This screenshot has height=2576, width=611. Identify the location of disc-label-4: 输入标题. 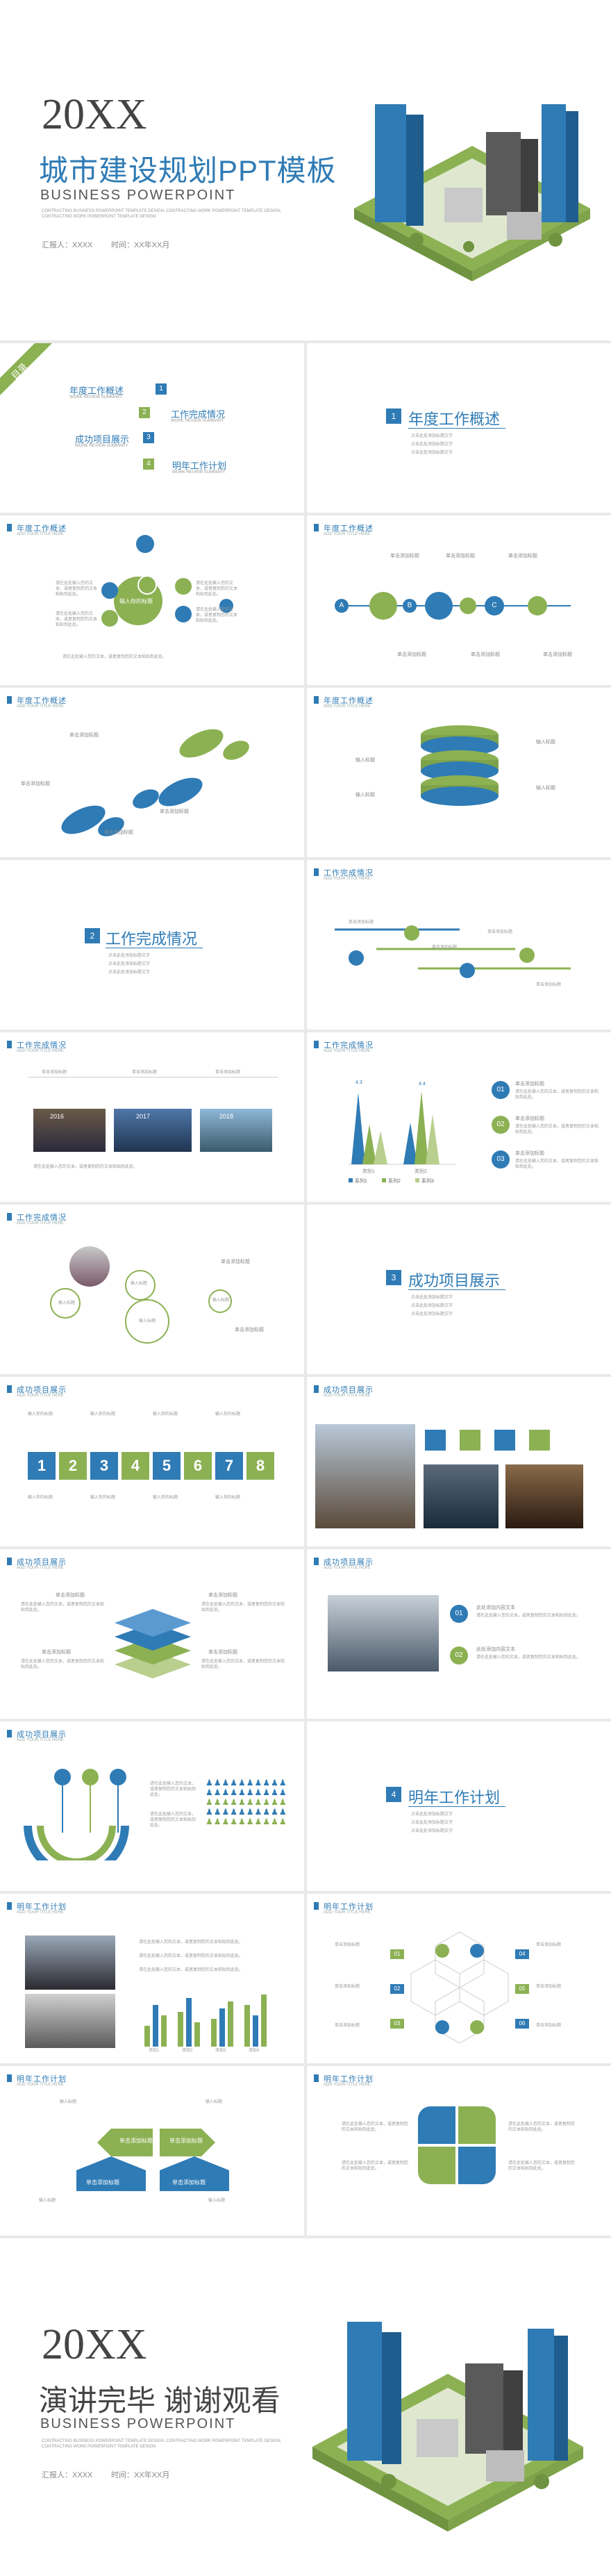
(545, 789).